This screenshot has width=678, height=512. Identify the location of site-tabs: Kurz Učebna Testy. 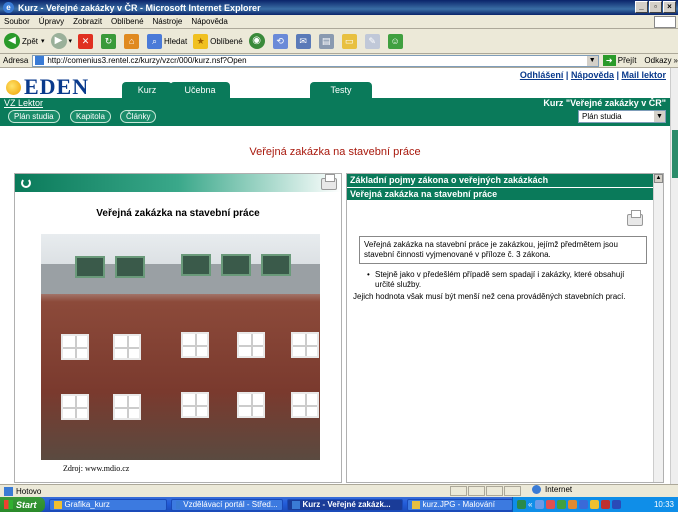
(335, 90).